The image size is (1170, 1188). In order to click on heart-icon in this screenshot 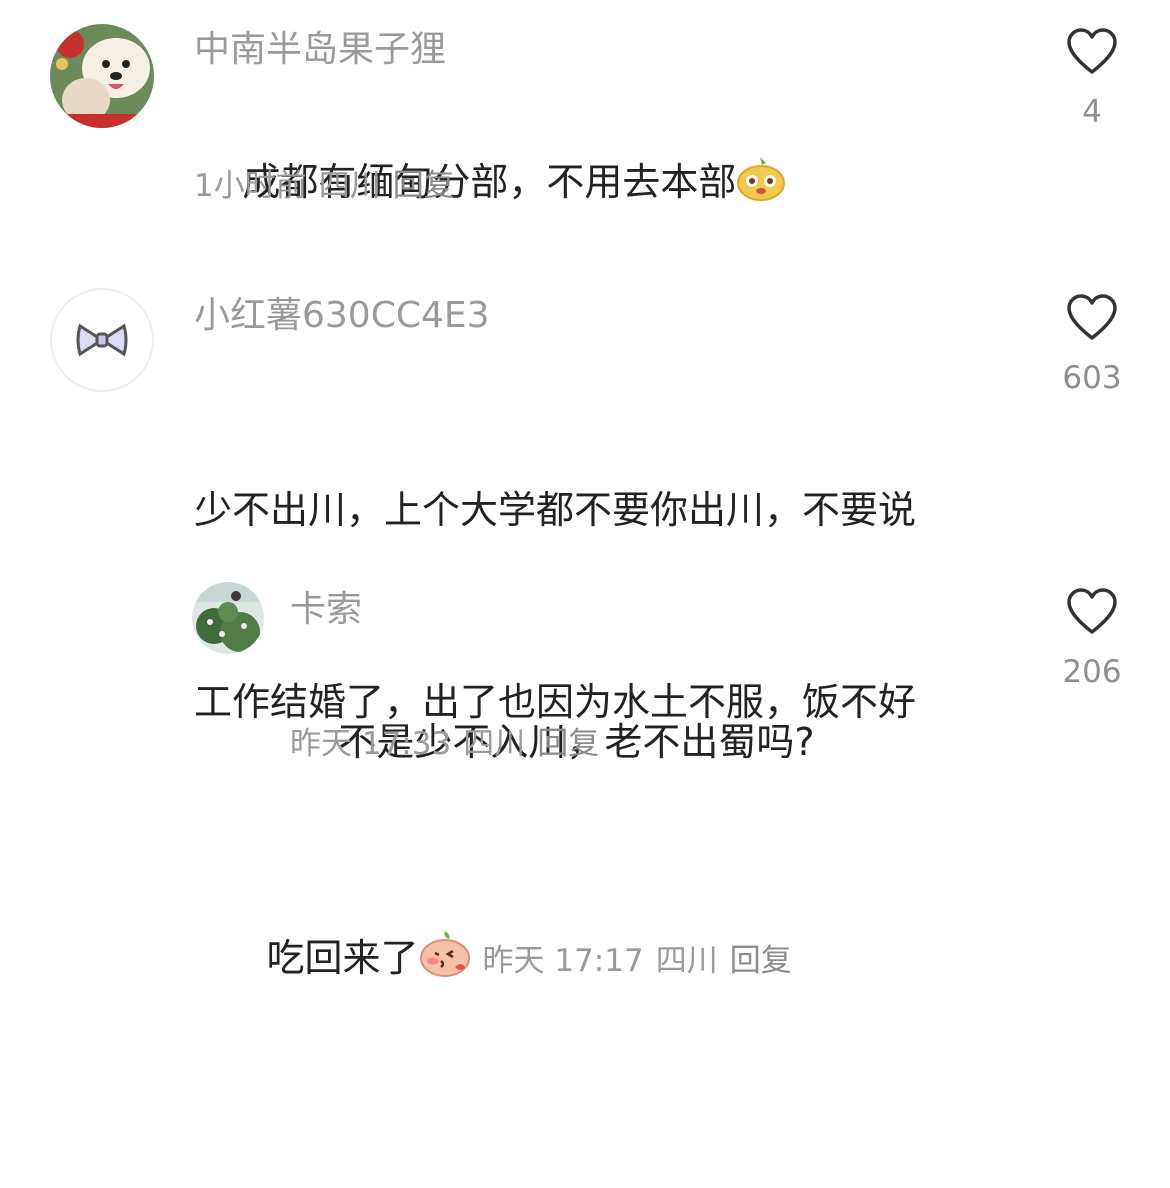, I will do `click(1092, 612)`.